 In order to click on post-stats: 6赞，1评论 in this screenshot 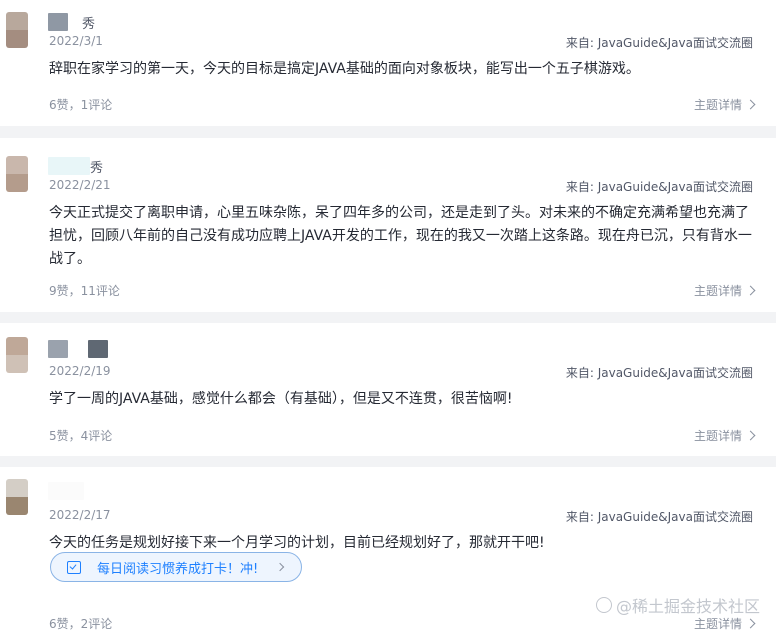, I will do `click(81, 105)`.